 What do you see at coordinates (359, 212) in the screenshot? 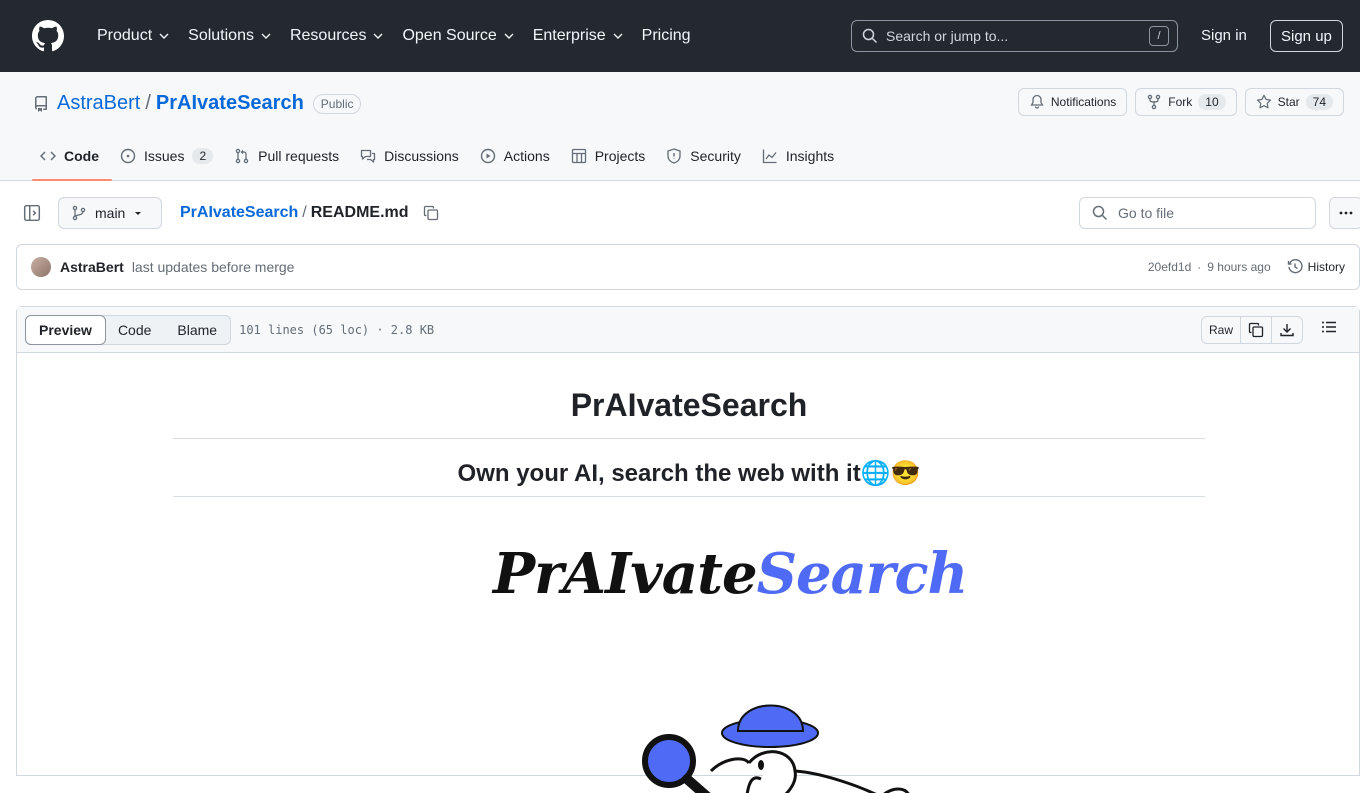
I see `file-name: README.md` at bounding box center [359, 212].